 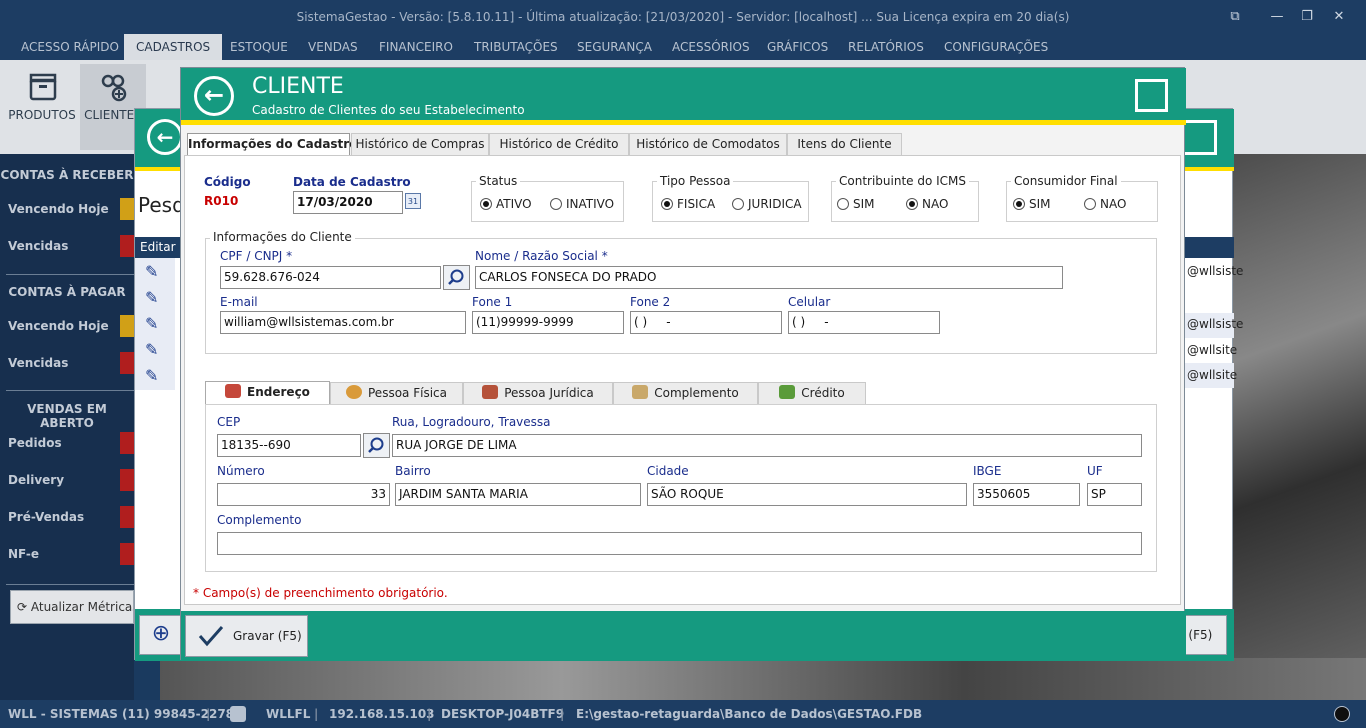 I want to click on subtab-pessoa-juridica: Pessoa Jurídica, so click(x=538, y=393).